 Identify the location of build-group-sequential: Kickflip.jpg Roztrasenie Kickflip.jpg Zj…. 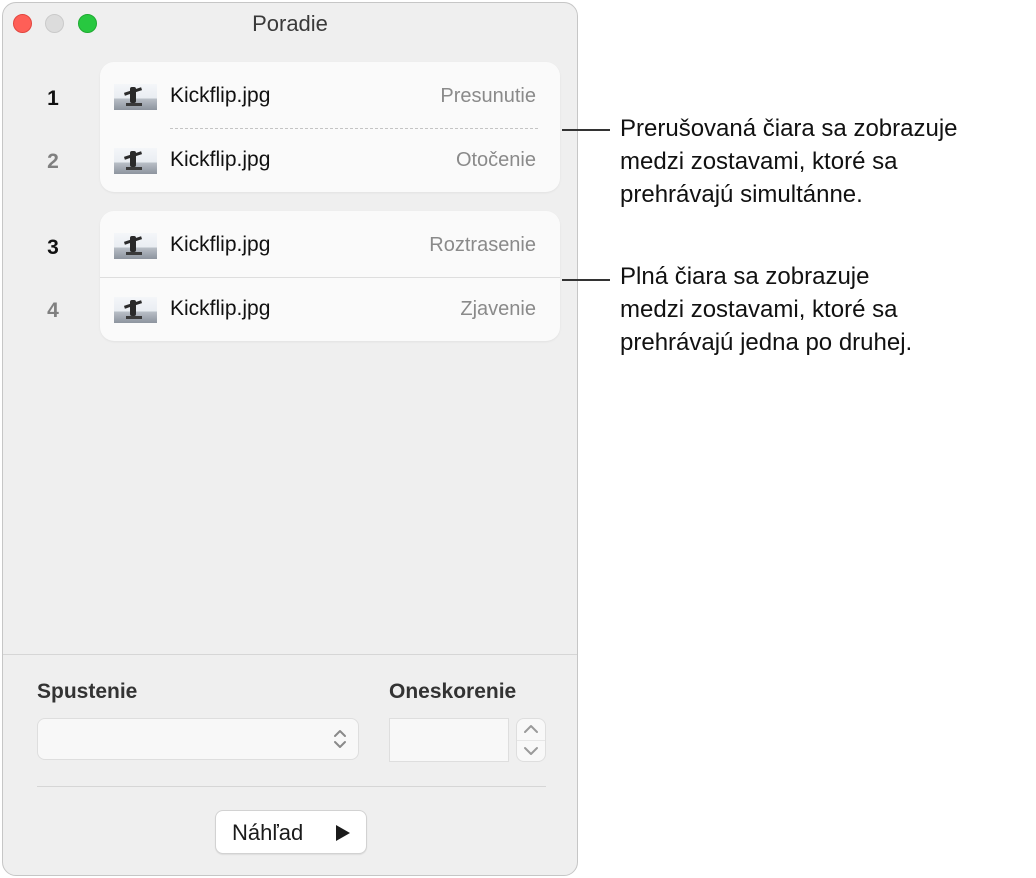
(330, 276).